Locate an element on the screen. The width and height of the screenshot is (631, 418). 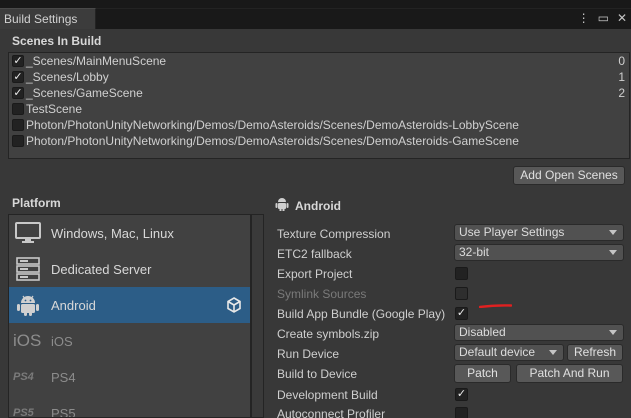
dropdown-value: 32-bit is located at coordinates (474, 252).